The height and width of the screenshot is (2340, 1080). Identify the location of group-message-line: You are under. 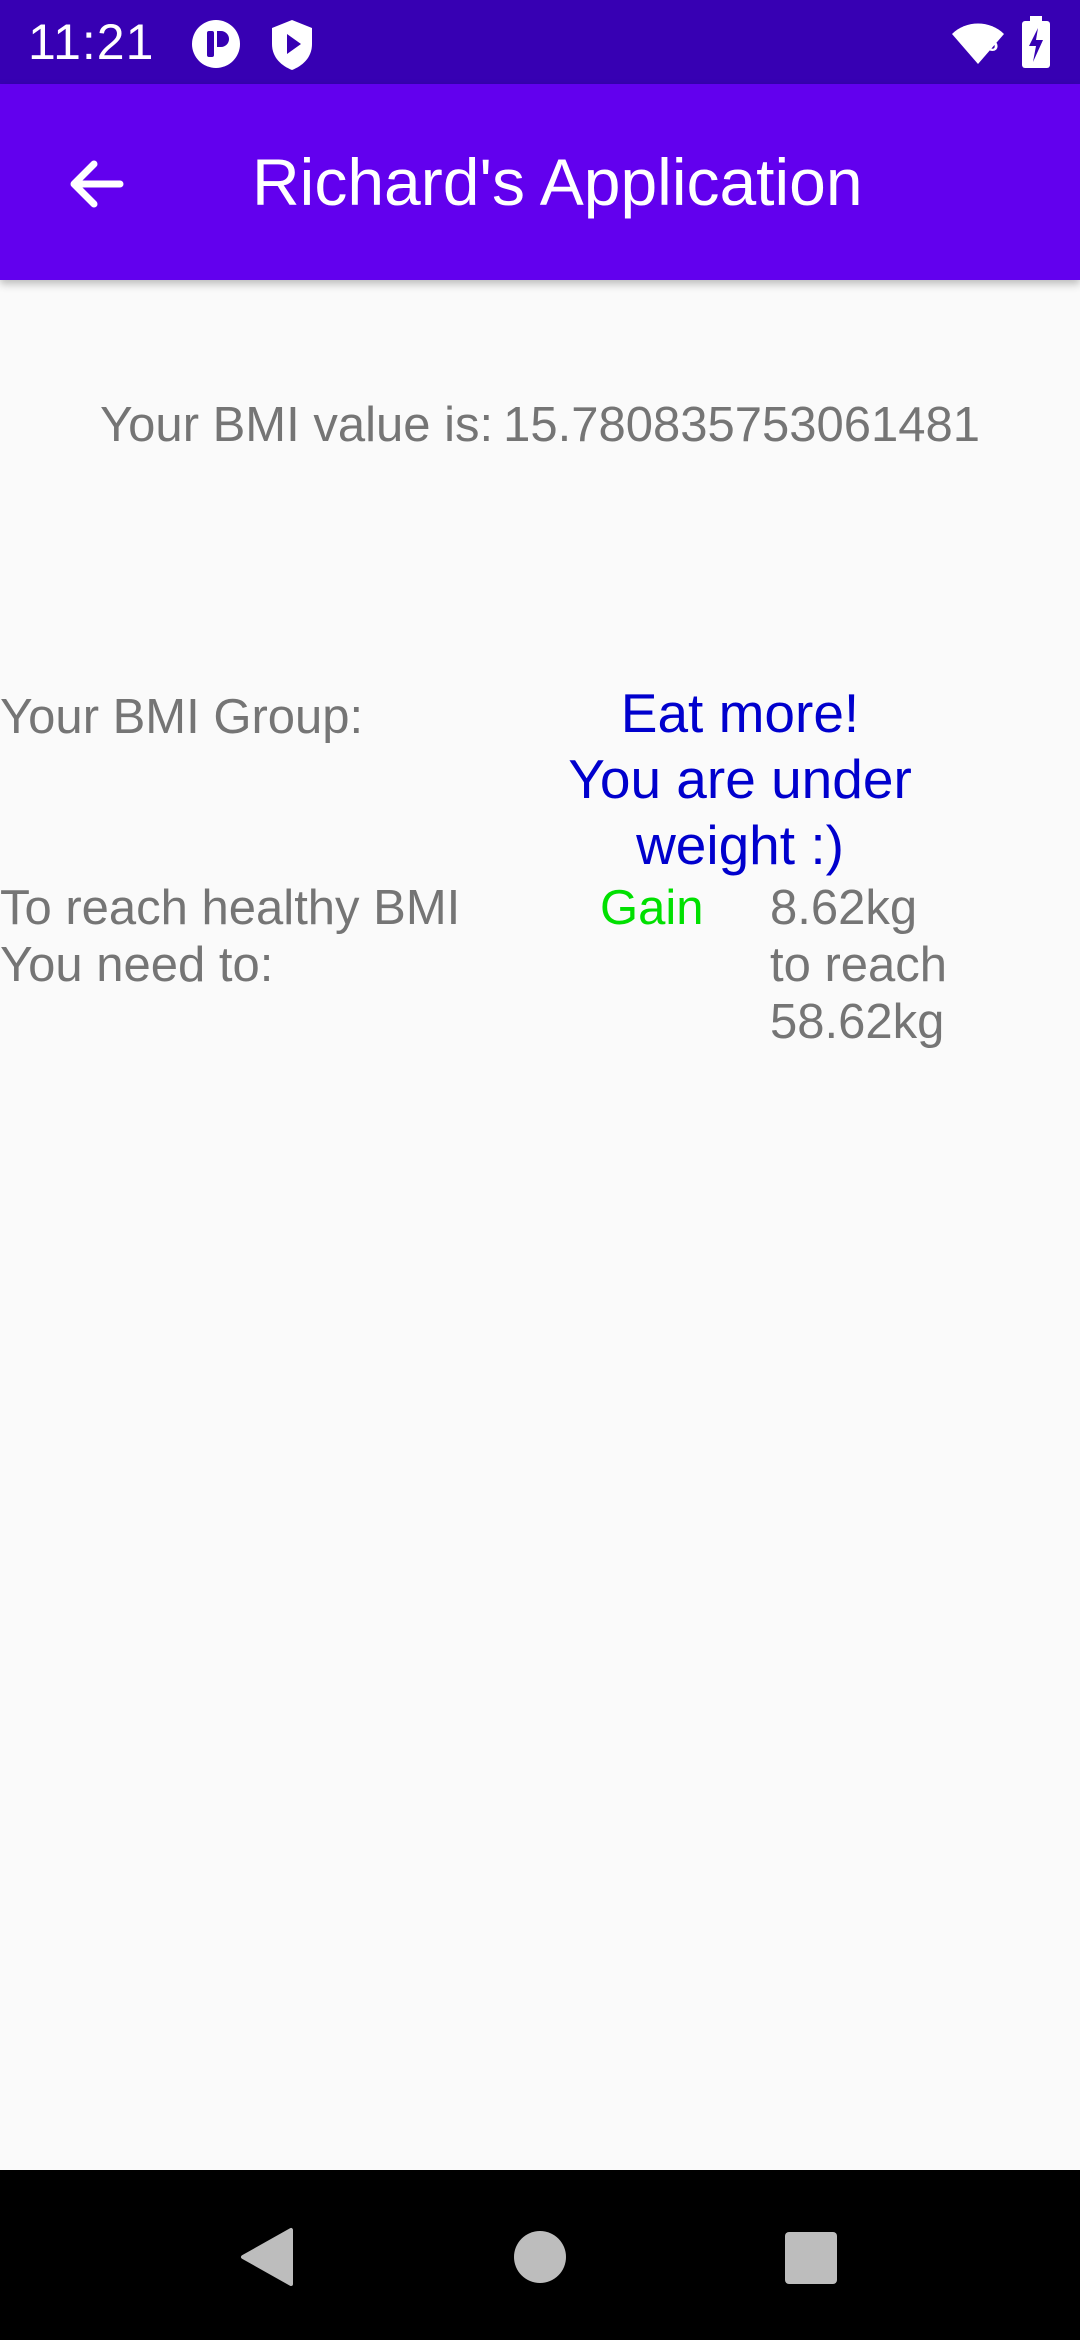
(740, 779).